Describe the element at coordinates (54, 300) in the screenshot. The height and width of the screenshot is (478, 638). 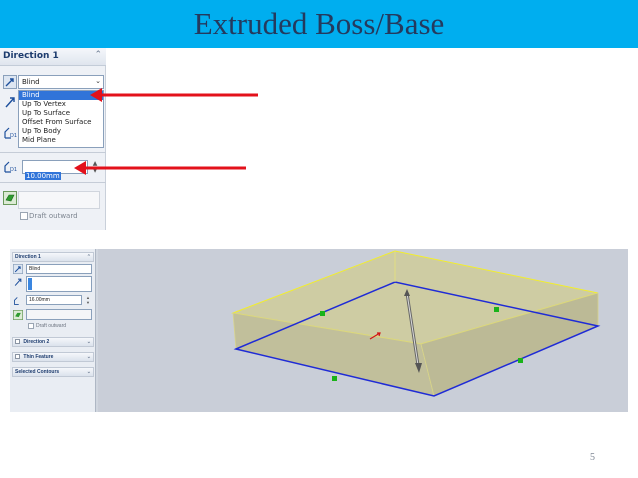
I see `screenshot-depth-input: 16.00mm` at that location.